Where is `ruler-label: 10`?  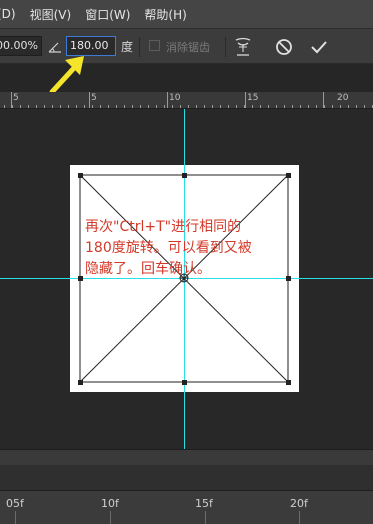 ruler-label: 10 is located at coordinates (175, 98).